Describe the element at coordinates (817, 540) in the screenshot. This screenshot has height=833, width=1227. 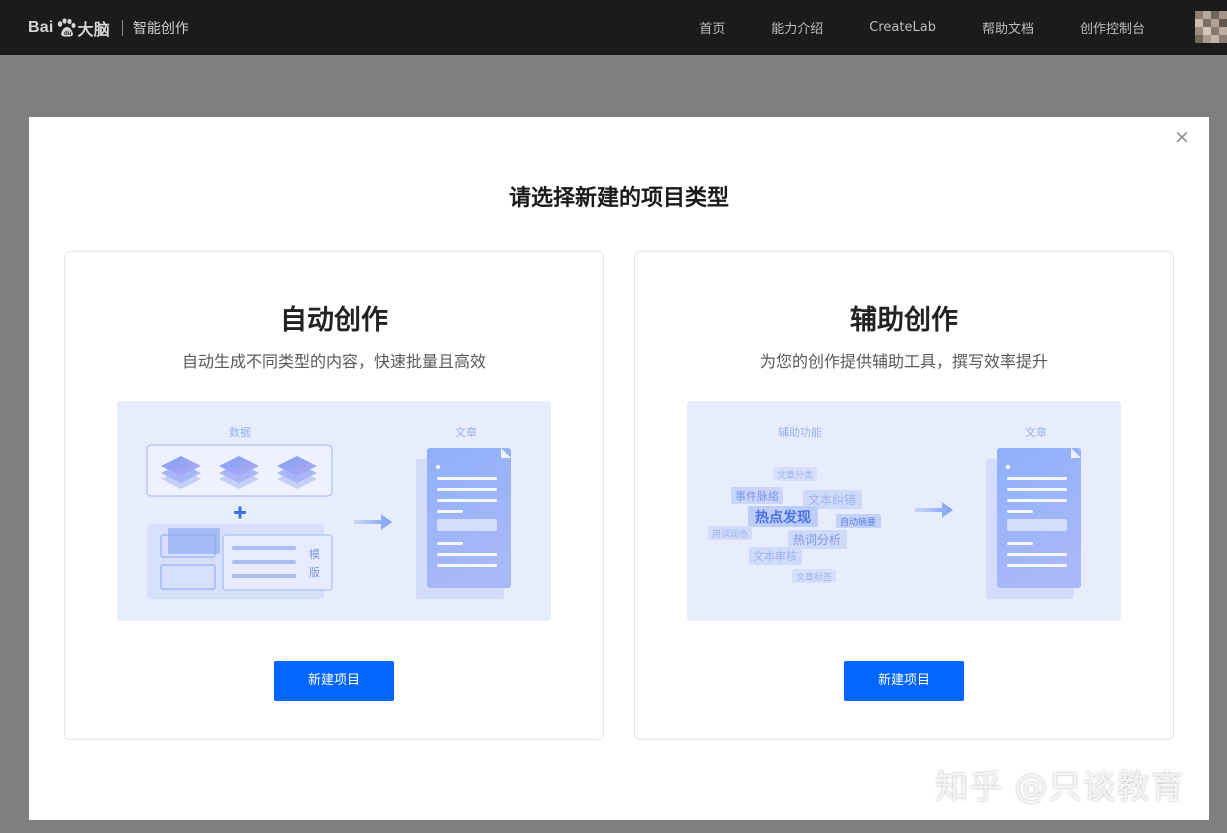
I see `tag-hotword-analysis: 热词分析` at that location.